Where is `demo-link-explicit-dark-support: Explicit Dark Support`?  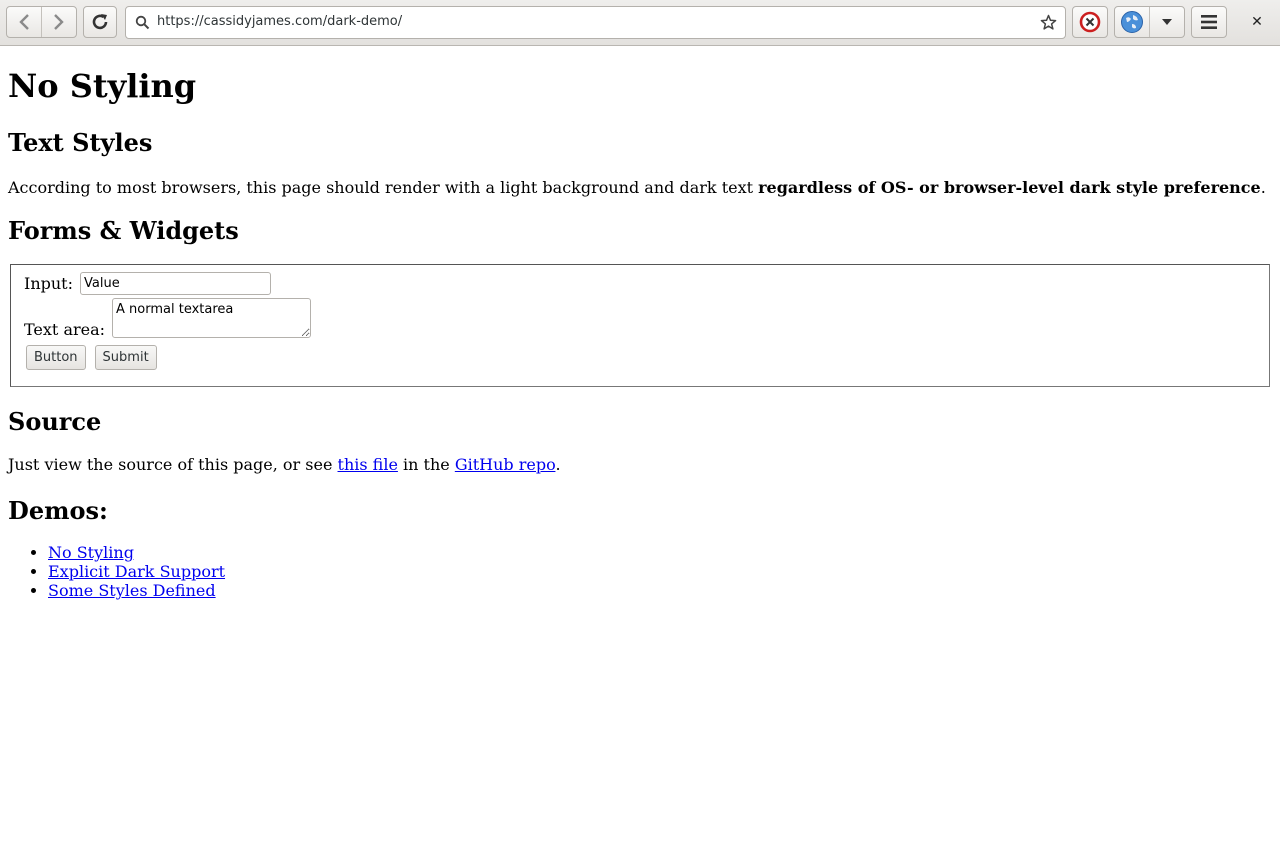 demo-link-explicit-dark-support: Explicit Dark Support is located at coordinates (136, 571).